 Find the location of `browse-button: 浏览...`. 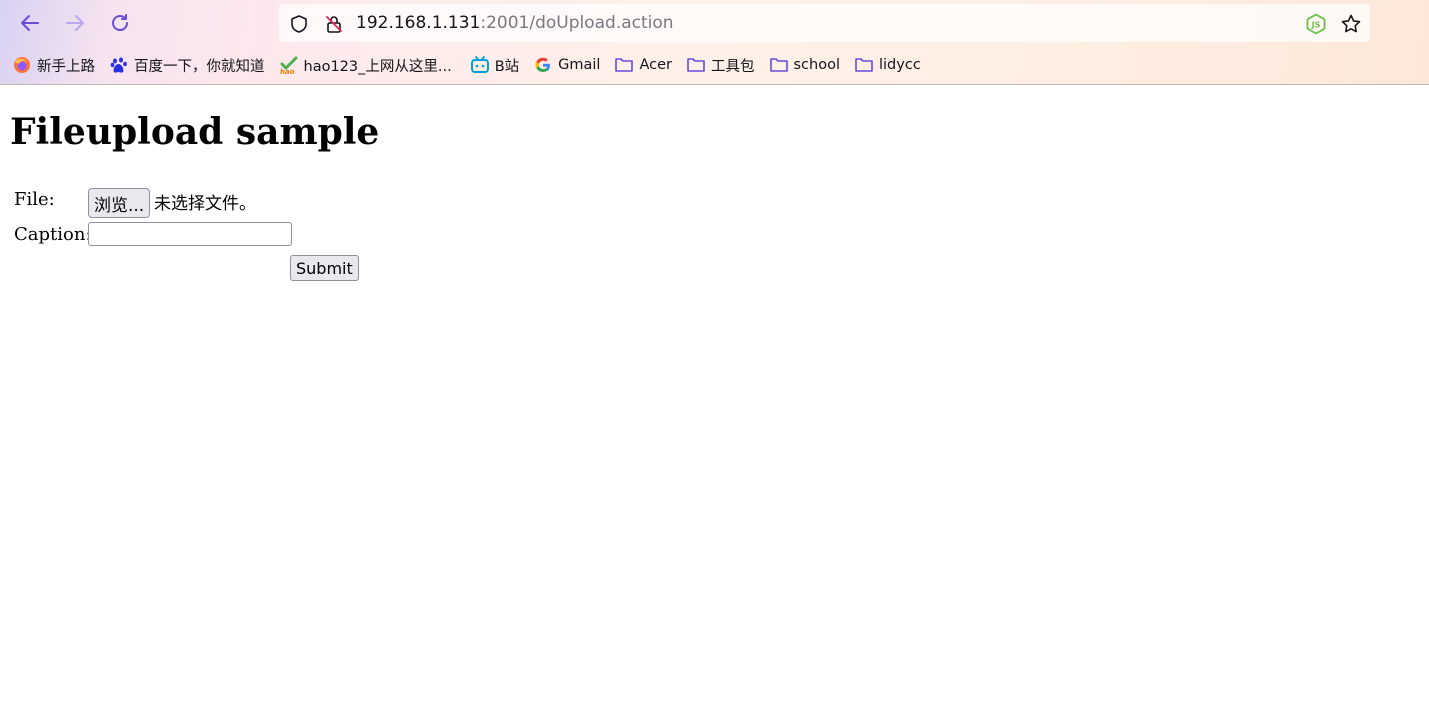

browse-button: 浏览... is located at coordinates (119, 203).